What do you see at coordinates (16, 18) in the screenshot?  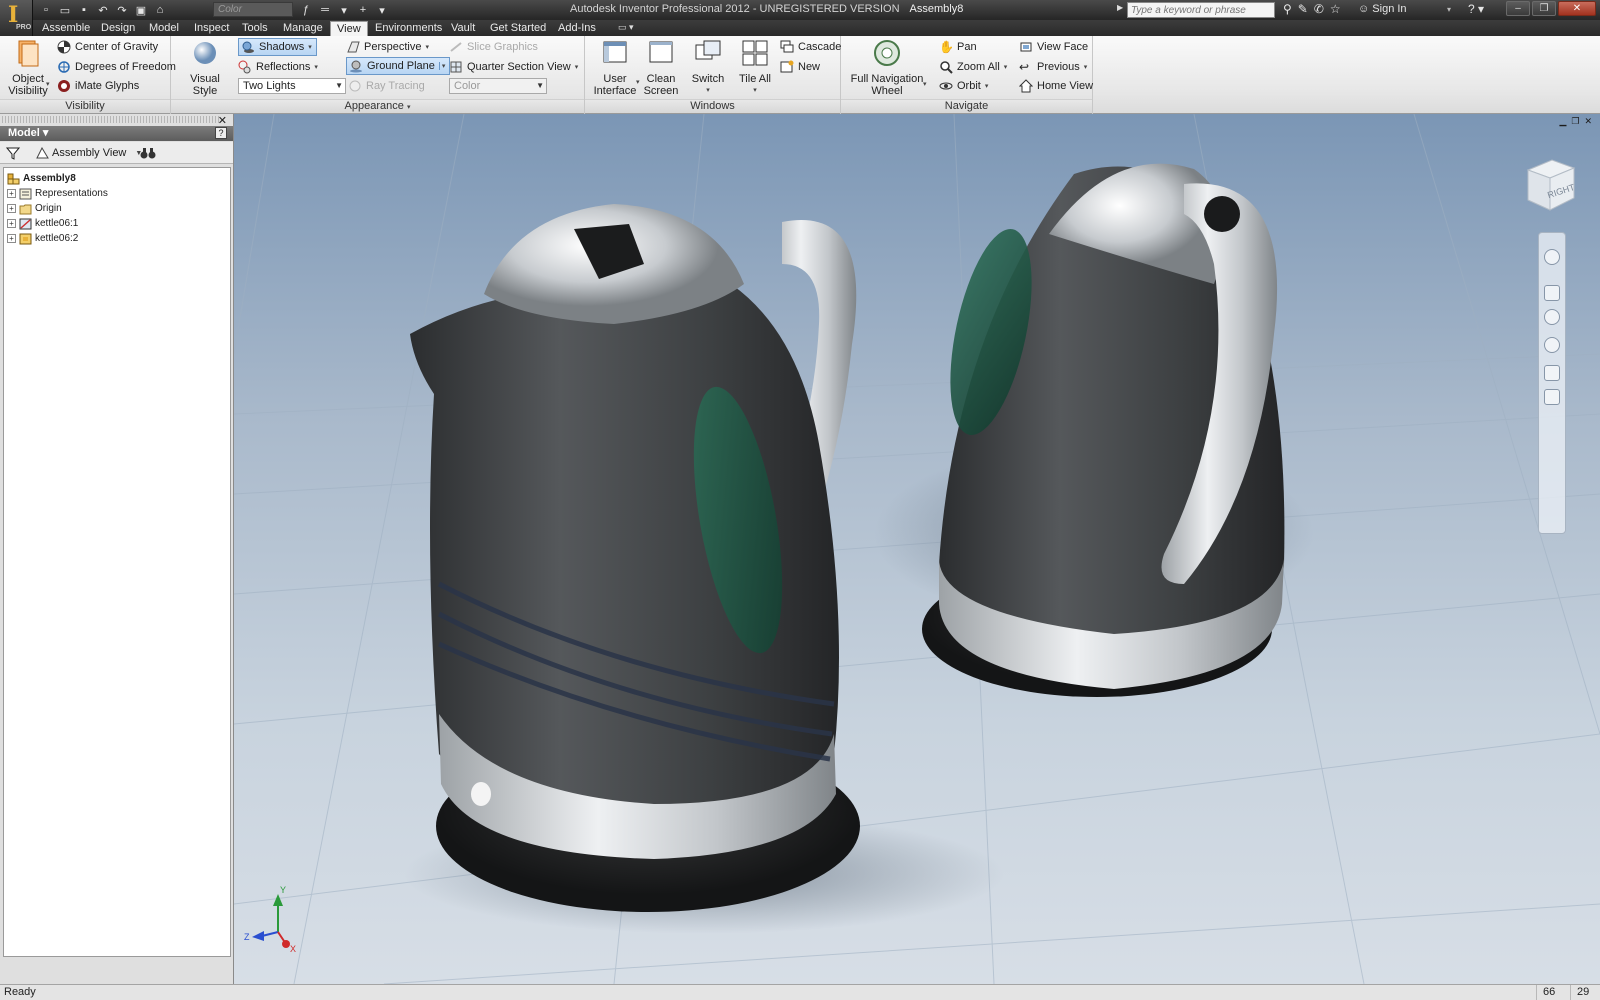 I see `application-menu-button: I PRO` at bounding box center [16, 18].